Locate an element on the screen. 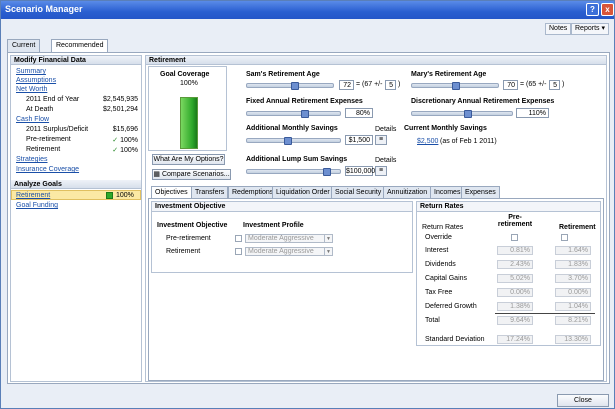  pre-retirement-column: Pre-retirement is located at coordinates (515, 221).